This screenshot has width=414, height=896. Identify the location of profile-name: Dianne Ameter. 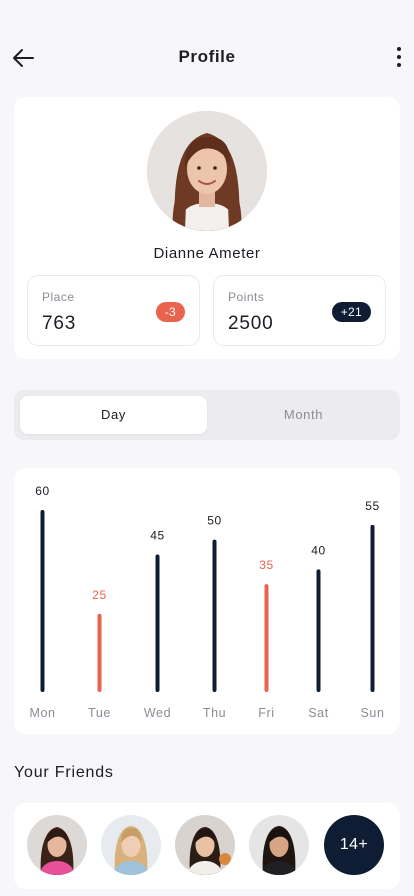
(207, 253).